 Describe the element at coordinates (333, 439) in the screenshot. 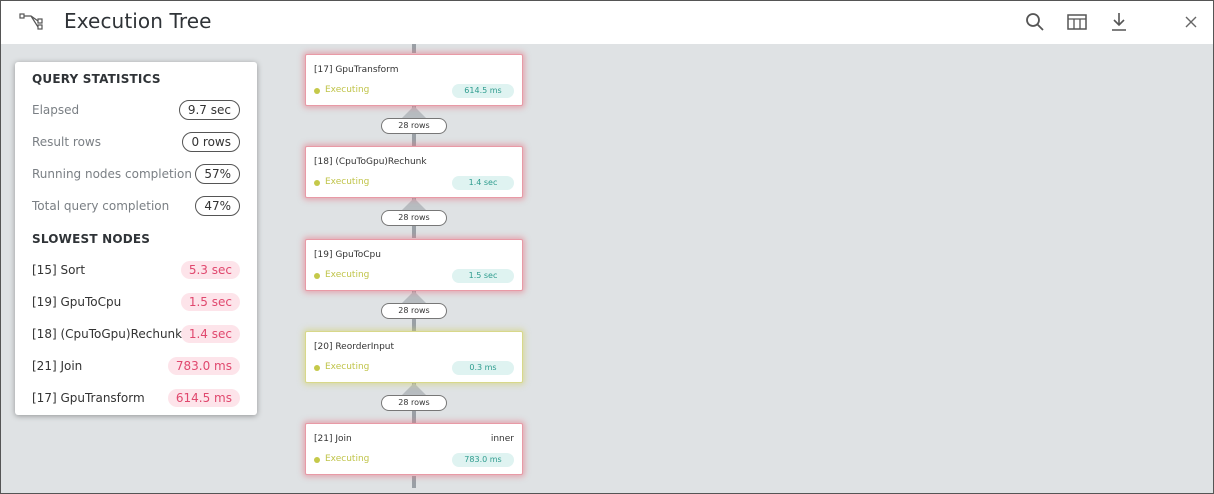

I see `node-title: [21] Join` at that location.